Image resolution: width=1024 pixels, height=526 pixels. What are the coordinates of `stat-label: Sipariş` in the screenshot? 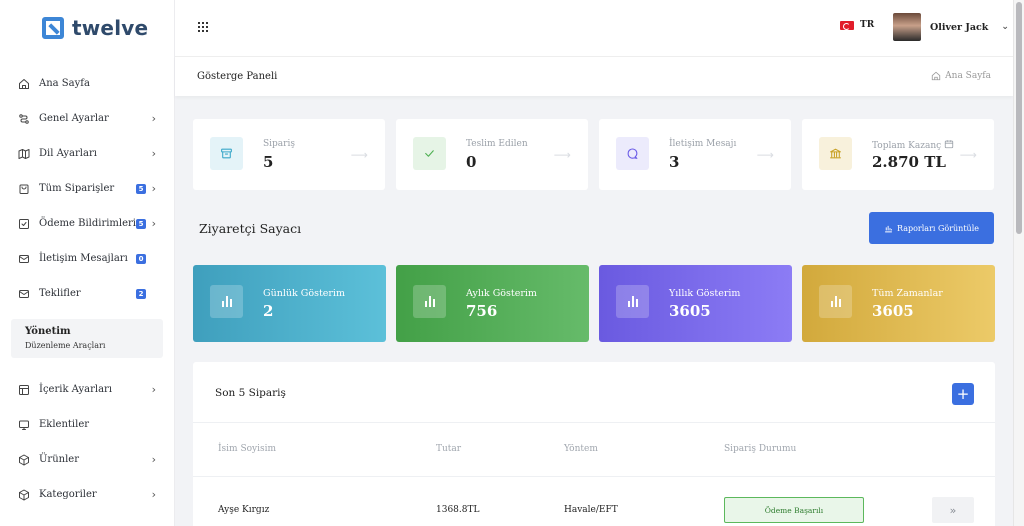 It's located at (279, 144).